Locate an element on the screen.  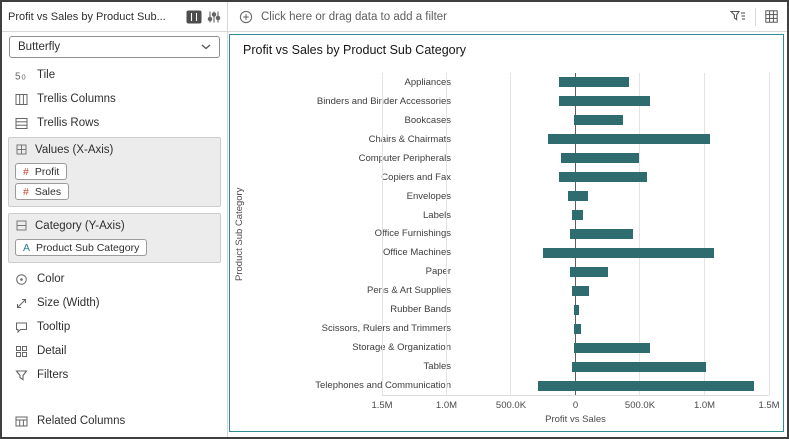
properties-button is located at coordinates (214, 17).